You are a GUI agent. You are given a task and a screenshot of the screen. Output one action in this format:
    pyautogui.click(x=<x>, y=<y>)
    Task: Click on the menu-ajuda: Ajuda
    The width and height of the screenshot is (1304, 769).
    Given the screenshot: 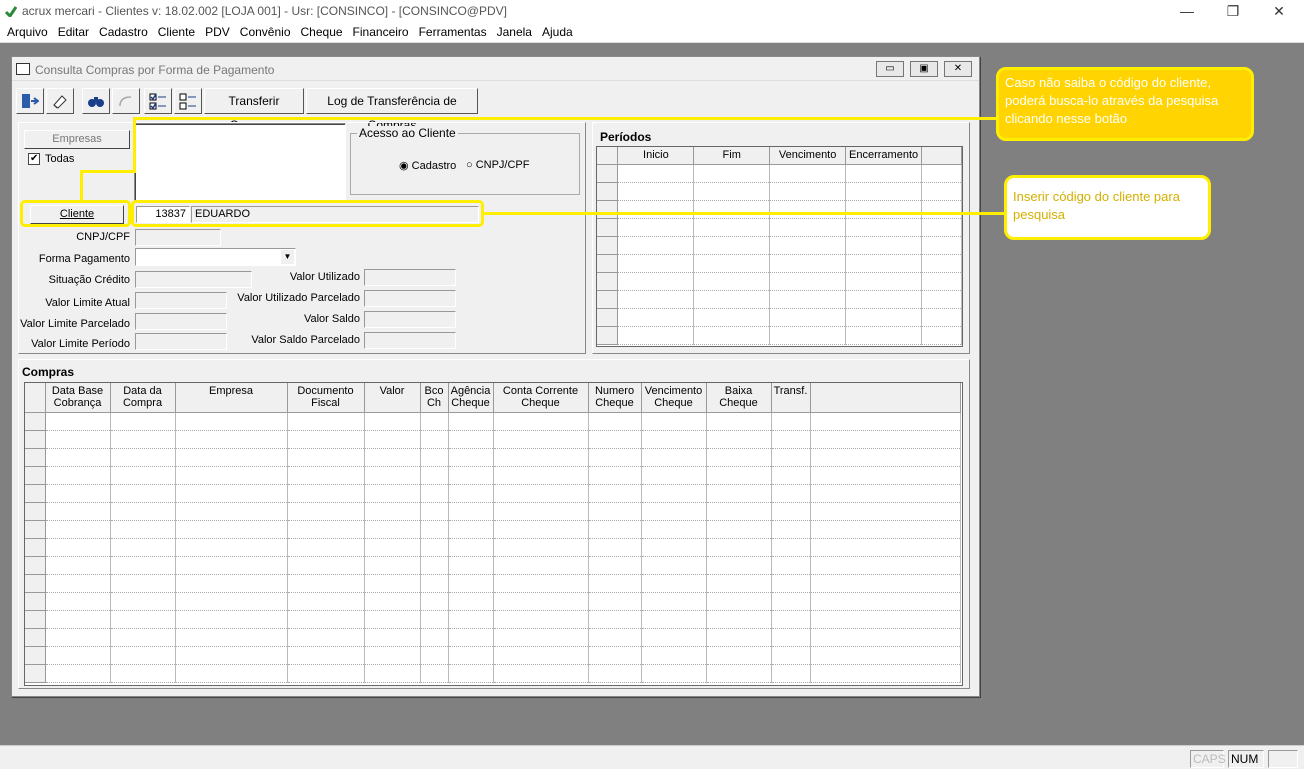 What is the action you would take?
    pyautogui.click(x=557, y=31)
    